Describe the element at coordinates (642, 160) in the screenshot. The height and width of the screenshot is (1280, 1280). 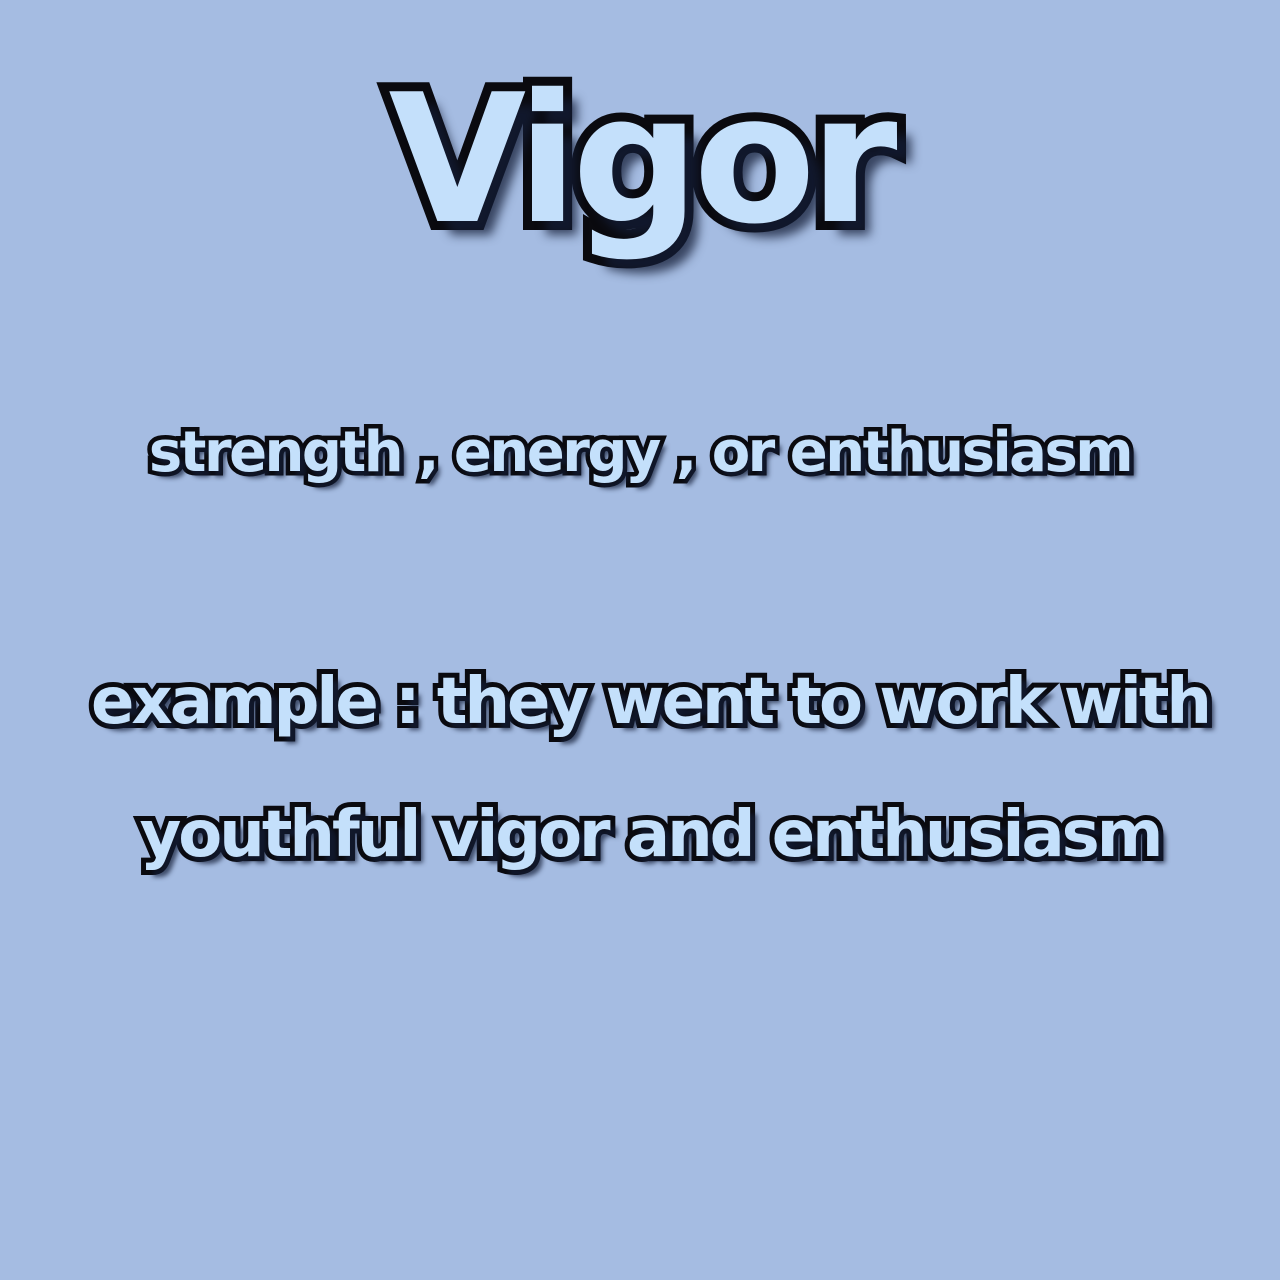
I see `word-title: Vigor` at that location.